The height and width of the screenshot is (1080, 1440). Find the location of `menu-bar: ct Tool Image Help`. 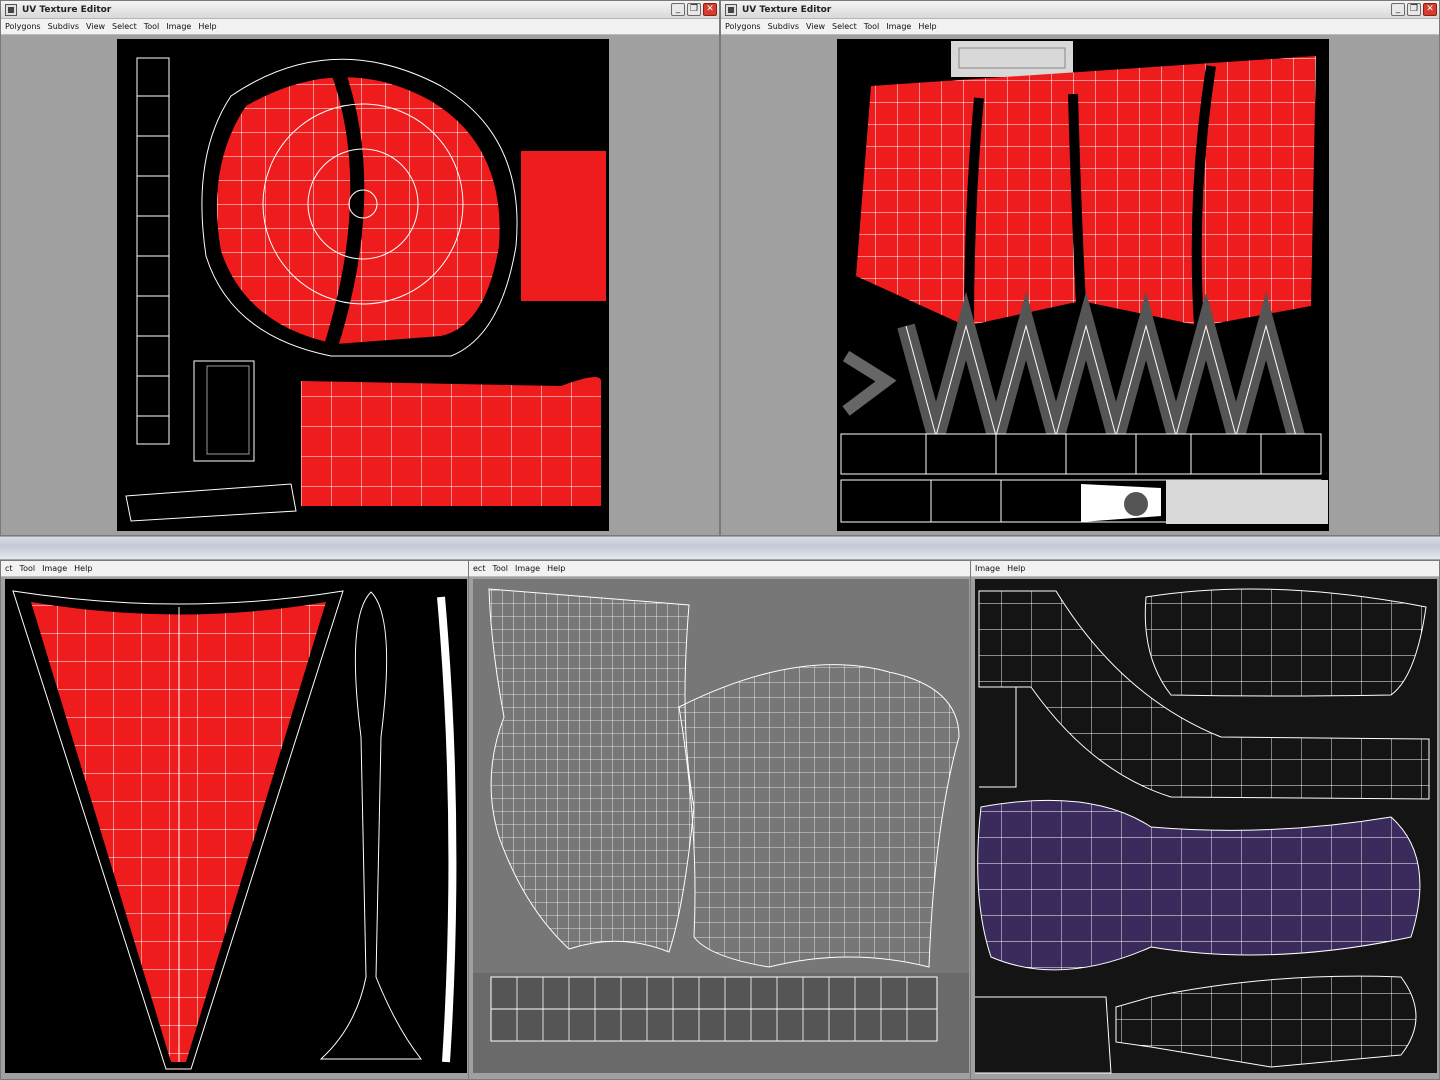

menu-bar: ct Tool Image Help is located at coordinates (235, 569).